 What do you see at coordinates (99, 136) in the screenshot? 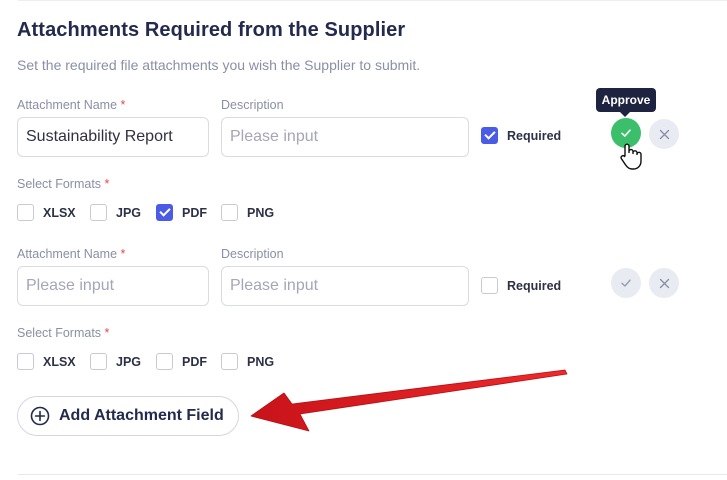
I see `attachment-name-value: Sustainability Report` at bounding box center [99, 136].